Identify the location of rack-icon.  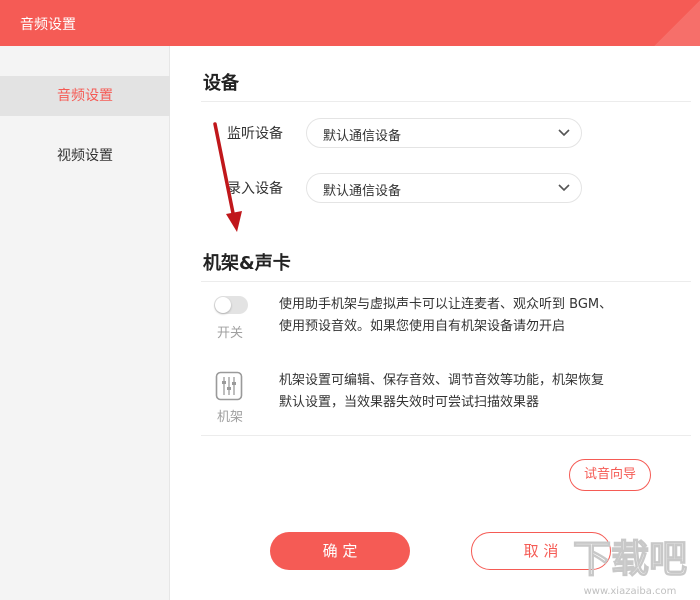
(229, 386).